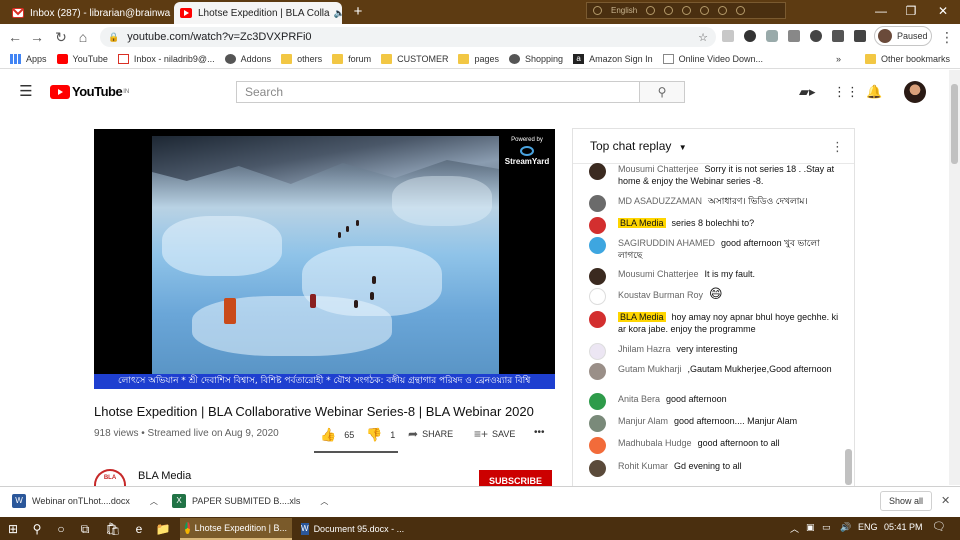 This screenshot has height=540, width=960. Describe the element at coordinates (624, 10) in the screenshot. I see `language-label: English` at that location.